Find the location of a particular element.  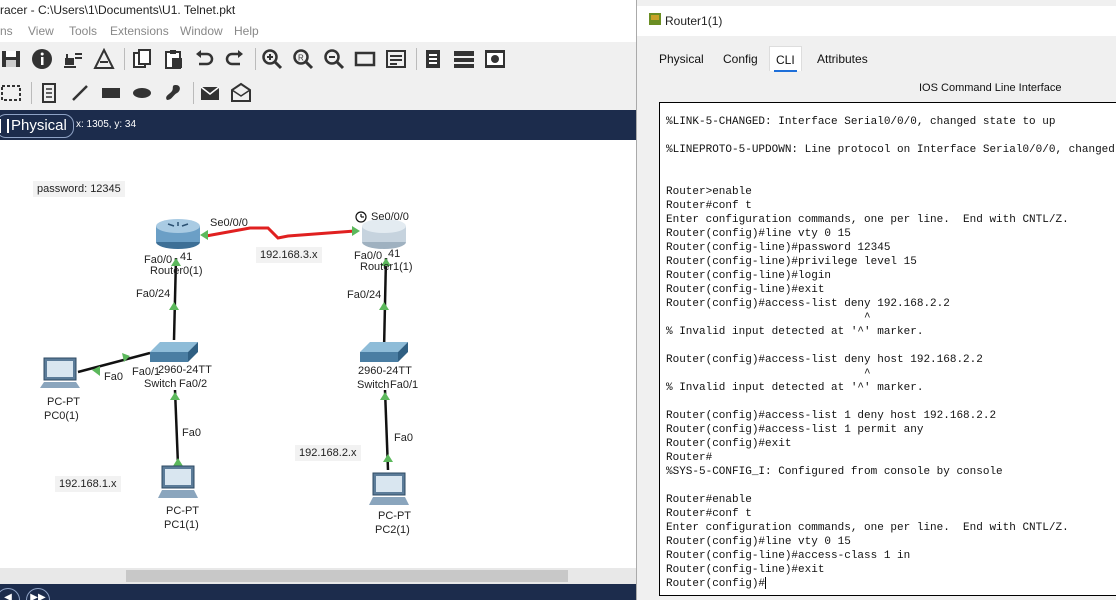

tab-config: Config is located at coordinates (740, 58).